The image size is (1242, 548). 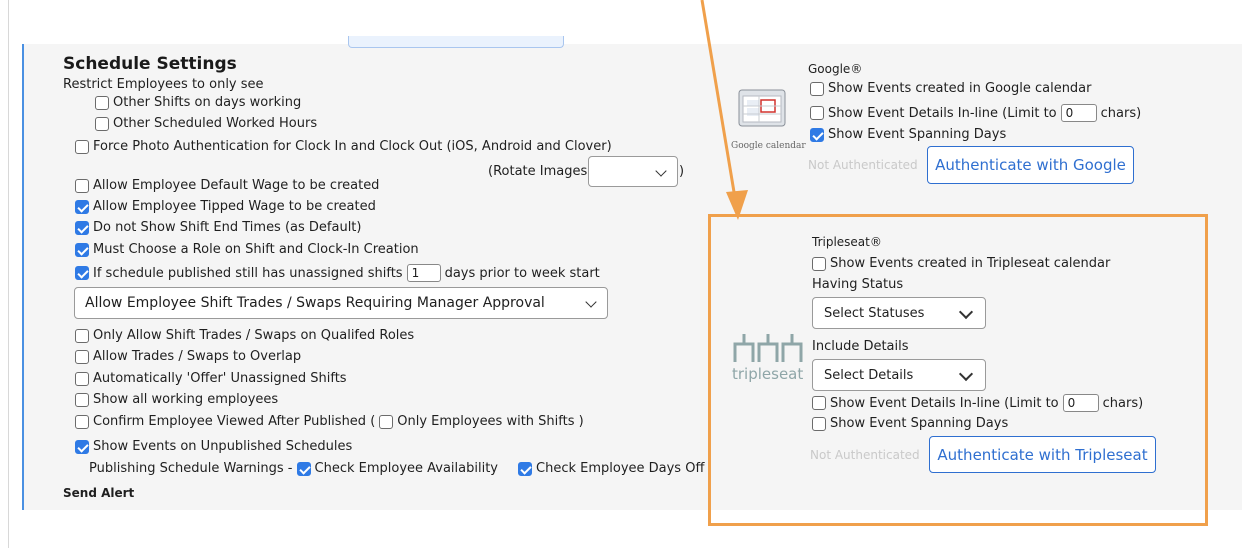 I want to click on check-availability-checkbox, so click(x=303, y=468).